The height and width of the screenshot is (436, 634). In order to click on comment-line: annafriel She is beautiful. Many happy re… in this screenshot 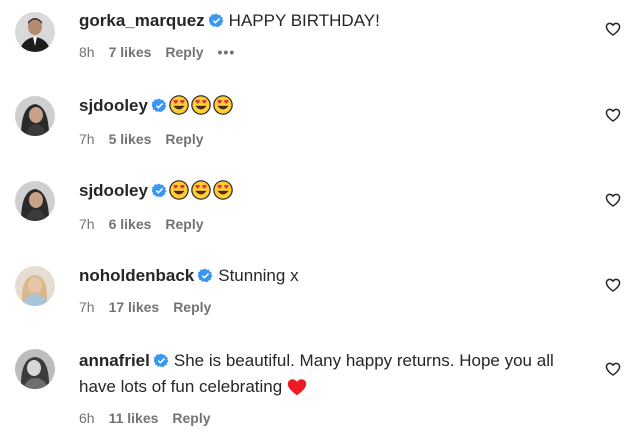, I will do `click(331, 376)`.